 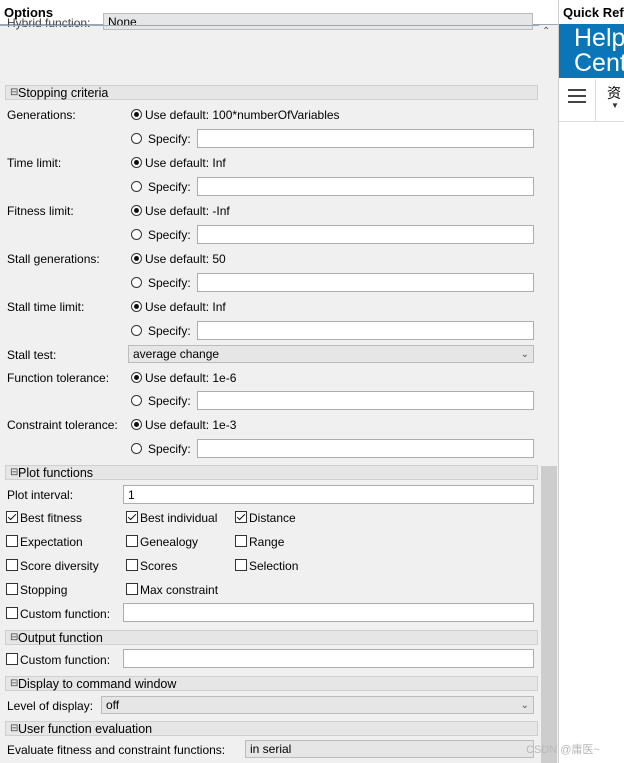 What do you see at coordinates (179, 518) in the screenshot?
I see `best-individual-label: Best individual` at bounding box center [179, 518].